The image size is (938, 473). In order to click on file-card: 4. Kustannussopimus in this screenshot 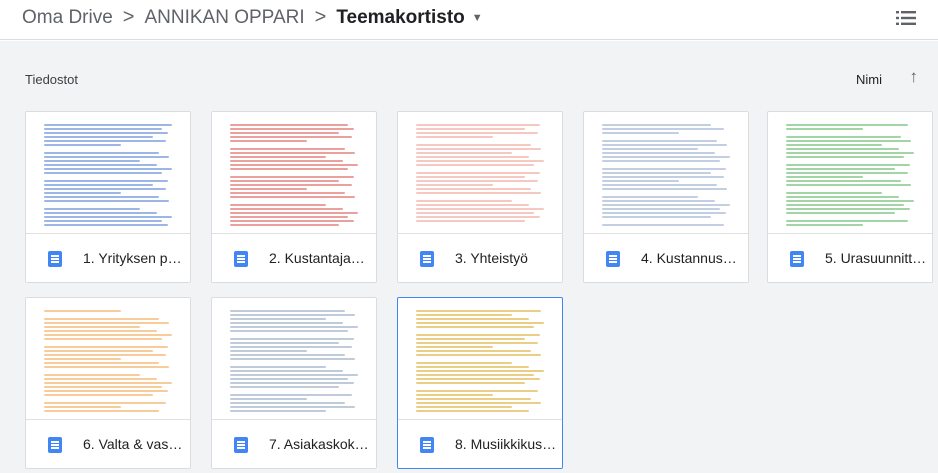, I will do `click(666, 197)`.